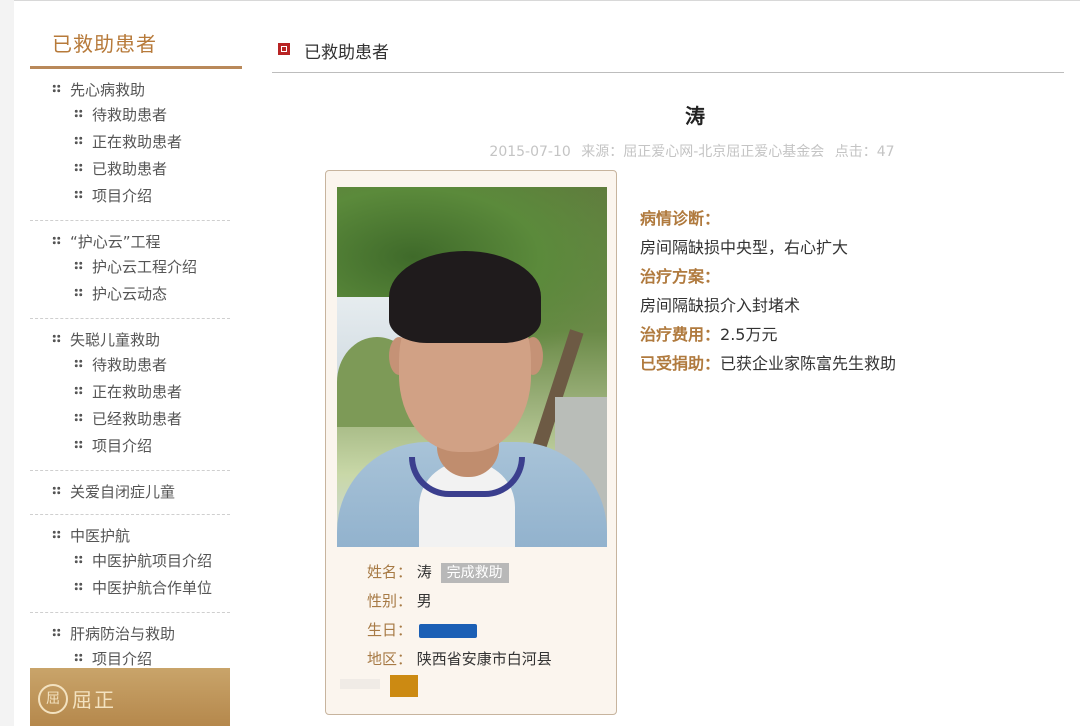 The height and width of the screenshot is (726, 1080). What do you see at coordinates (390, 659) in the screenshot?
I see `region-label: 地区：` at bounding box center [390, 659].